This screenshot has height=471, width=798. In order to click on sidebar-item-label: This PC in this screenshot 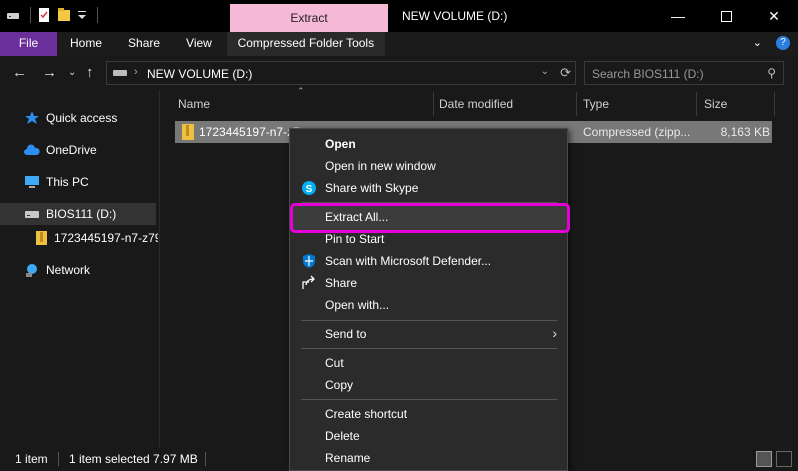, I will do `click(67, 182)`.